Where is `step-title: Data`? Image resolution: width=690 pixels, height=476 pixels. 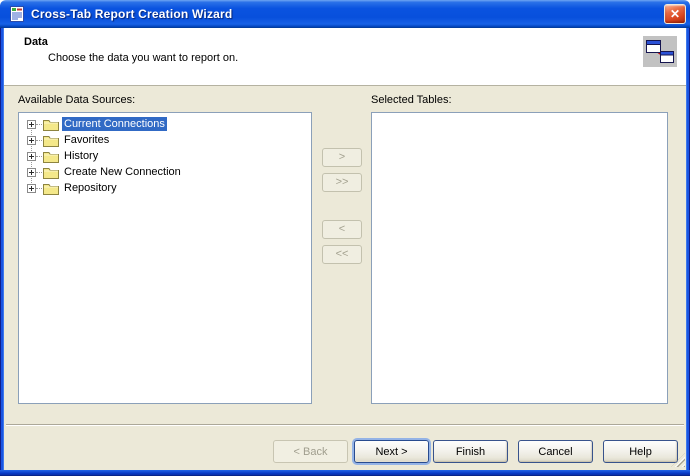 step-title: Data is located at coordinates (36, 42).